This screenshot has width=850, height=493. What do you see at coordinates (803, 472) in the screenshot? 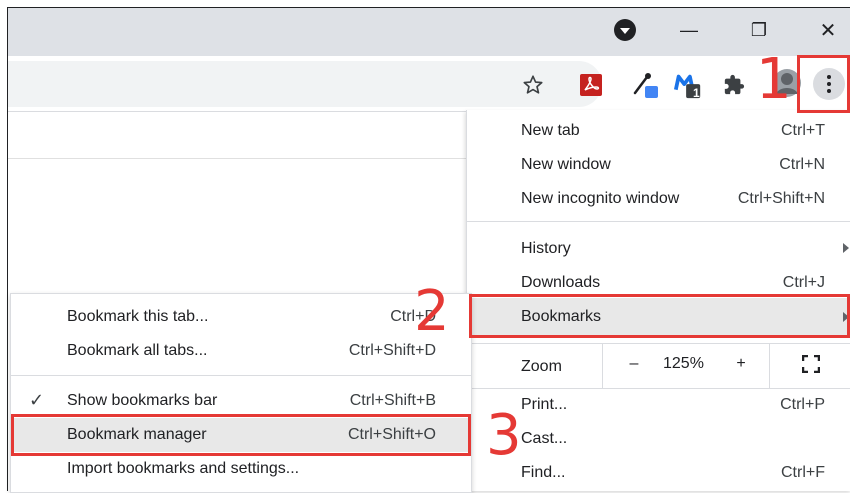
I see `menu-item-shortcut: Ctrl+F` at bounding box center [803, 472].